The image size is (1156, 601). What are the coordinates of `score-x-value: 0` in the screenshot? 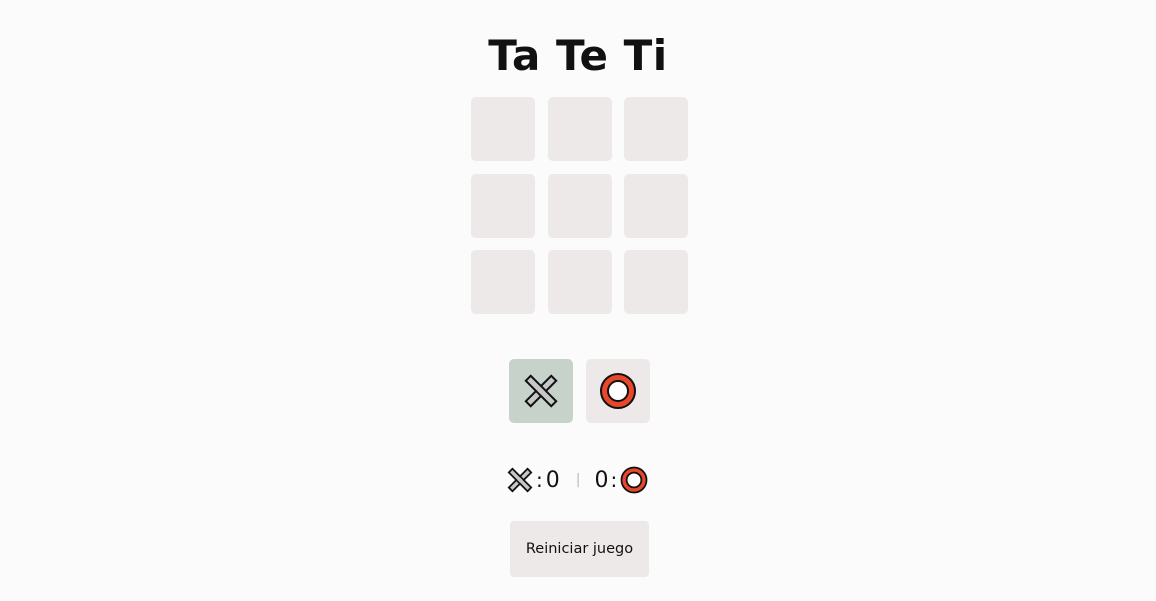 It's located at (552, 480).